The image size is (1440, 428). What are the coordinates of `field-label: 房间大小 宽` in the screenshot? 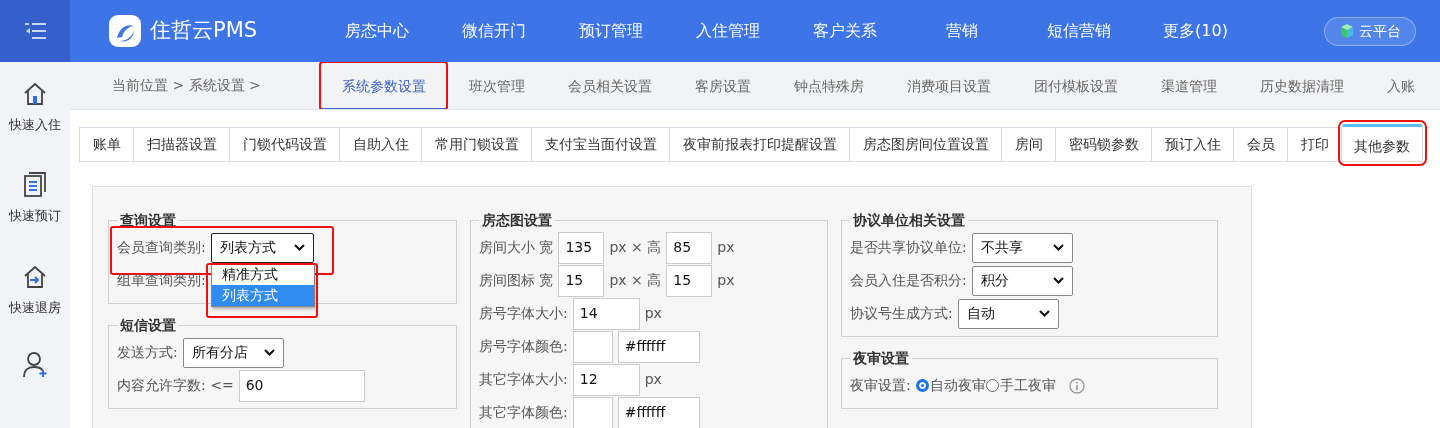 It's located at (516, 247).